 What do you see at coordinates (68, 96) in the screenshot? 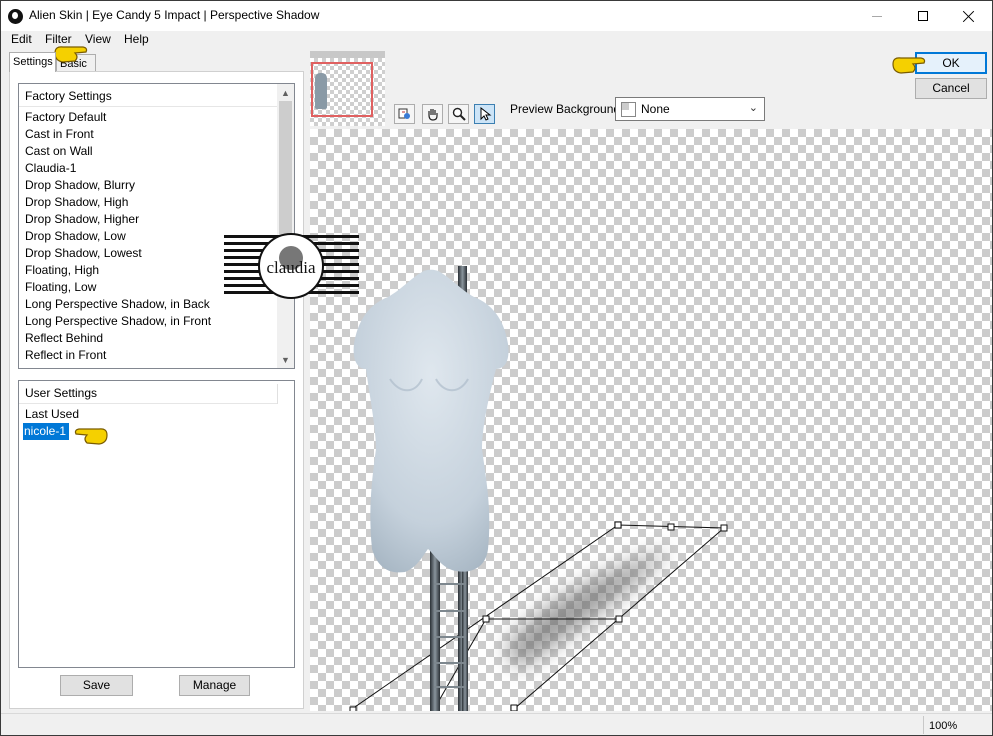
I see `factory-settings-header: Factory Settings` at bounding box center [68, 96].